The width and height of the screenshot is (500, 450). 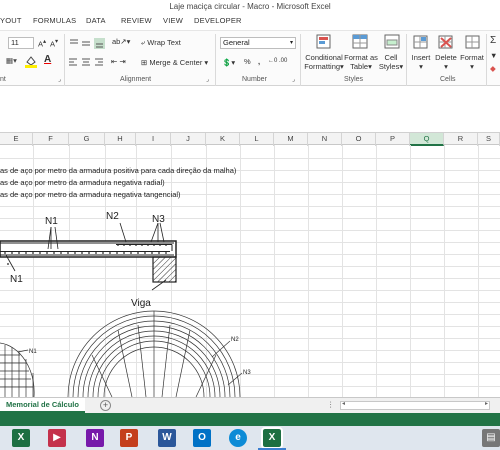 What do you see at coordinates (324, 57) in the screenshot?
I see `cf-label-1: Conditional` at bounding box center [324, 57].